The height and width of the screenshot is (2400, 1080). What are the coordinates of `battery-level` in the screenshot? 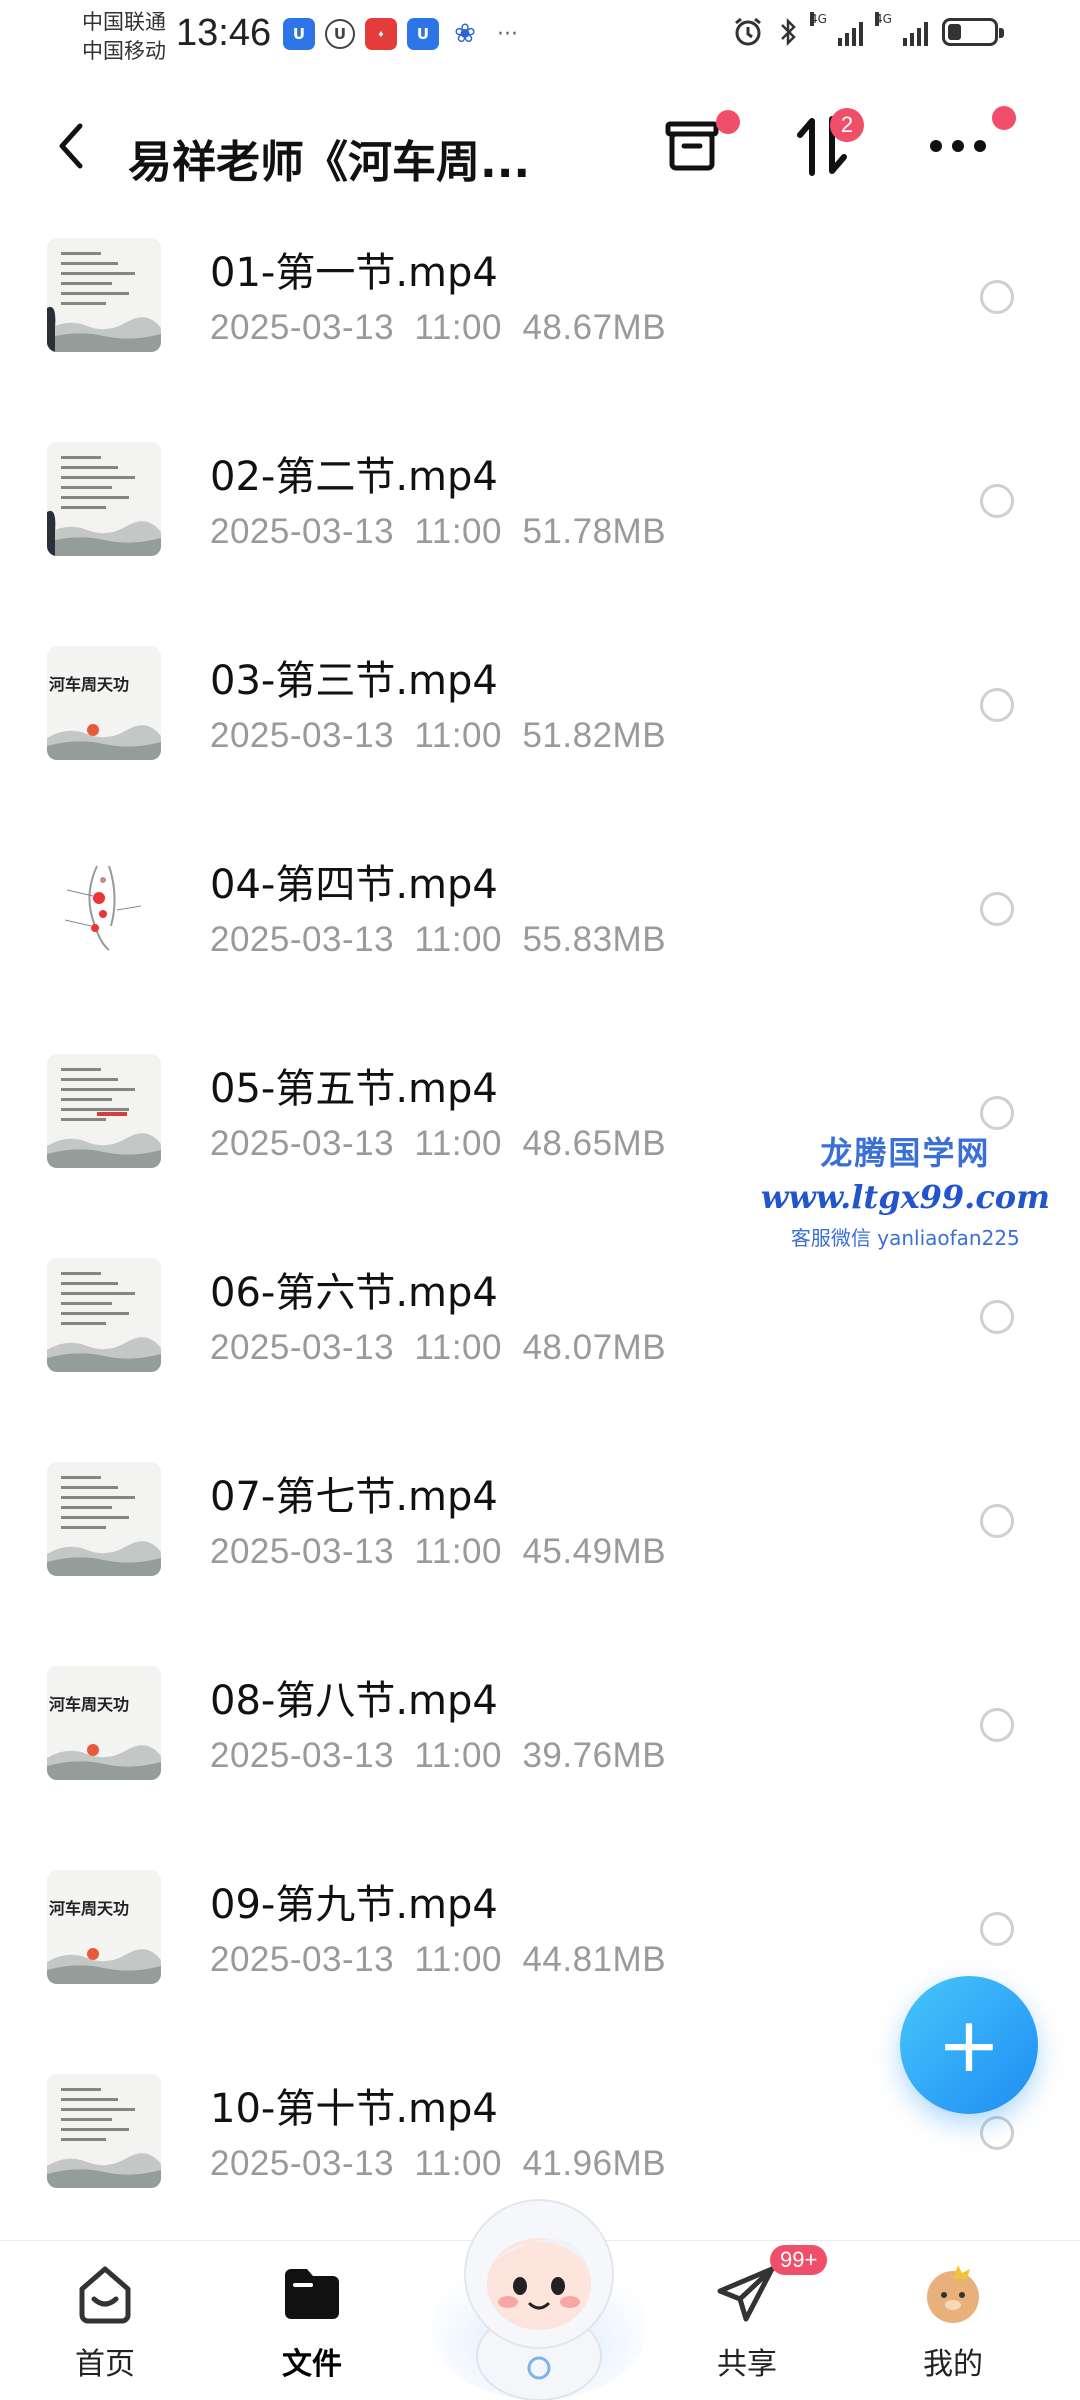 It's located at (954, 32).